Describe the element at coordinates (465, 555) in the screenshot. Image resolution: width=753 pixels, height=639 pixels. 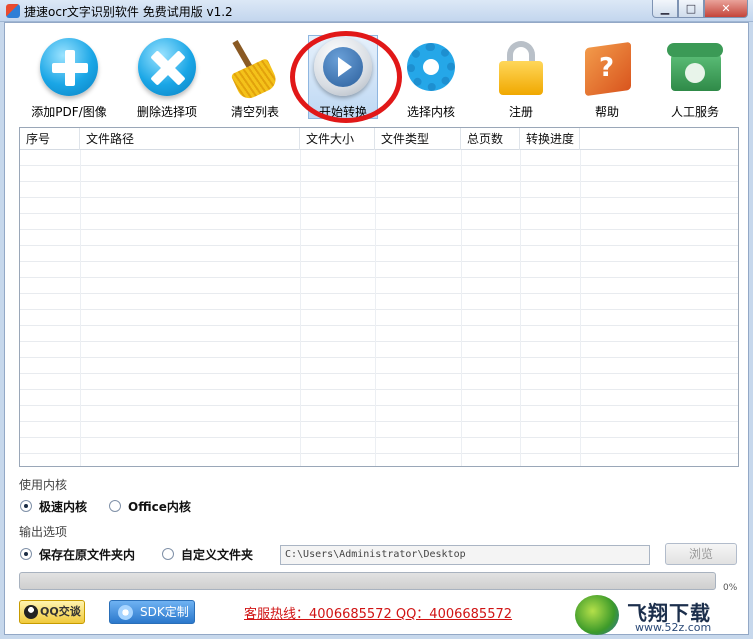
I see `output-path-input: C:\Users\Administrator\Desktop` at that location.